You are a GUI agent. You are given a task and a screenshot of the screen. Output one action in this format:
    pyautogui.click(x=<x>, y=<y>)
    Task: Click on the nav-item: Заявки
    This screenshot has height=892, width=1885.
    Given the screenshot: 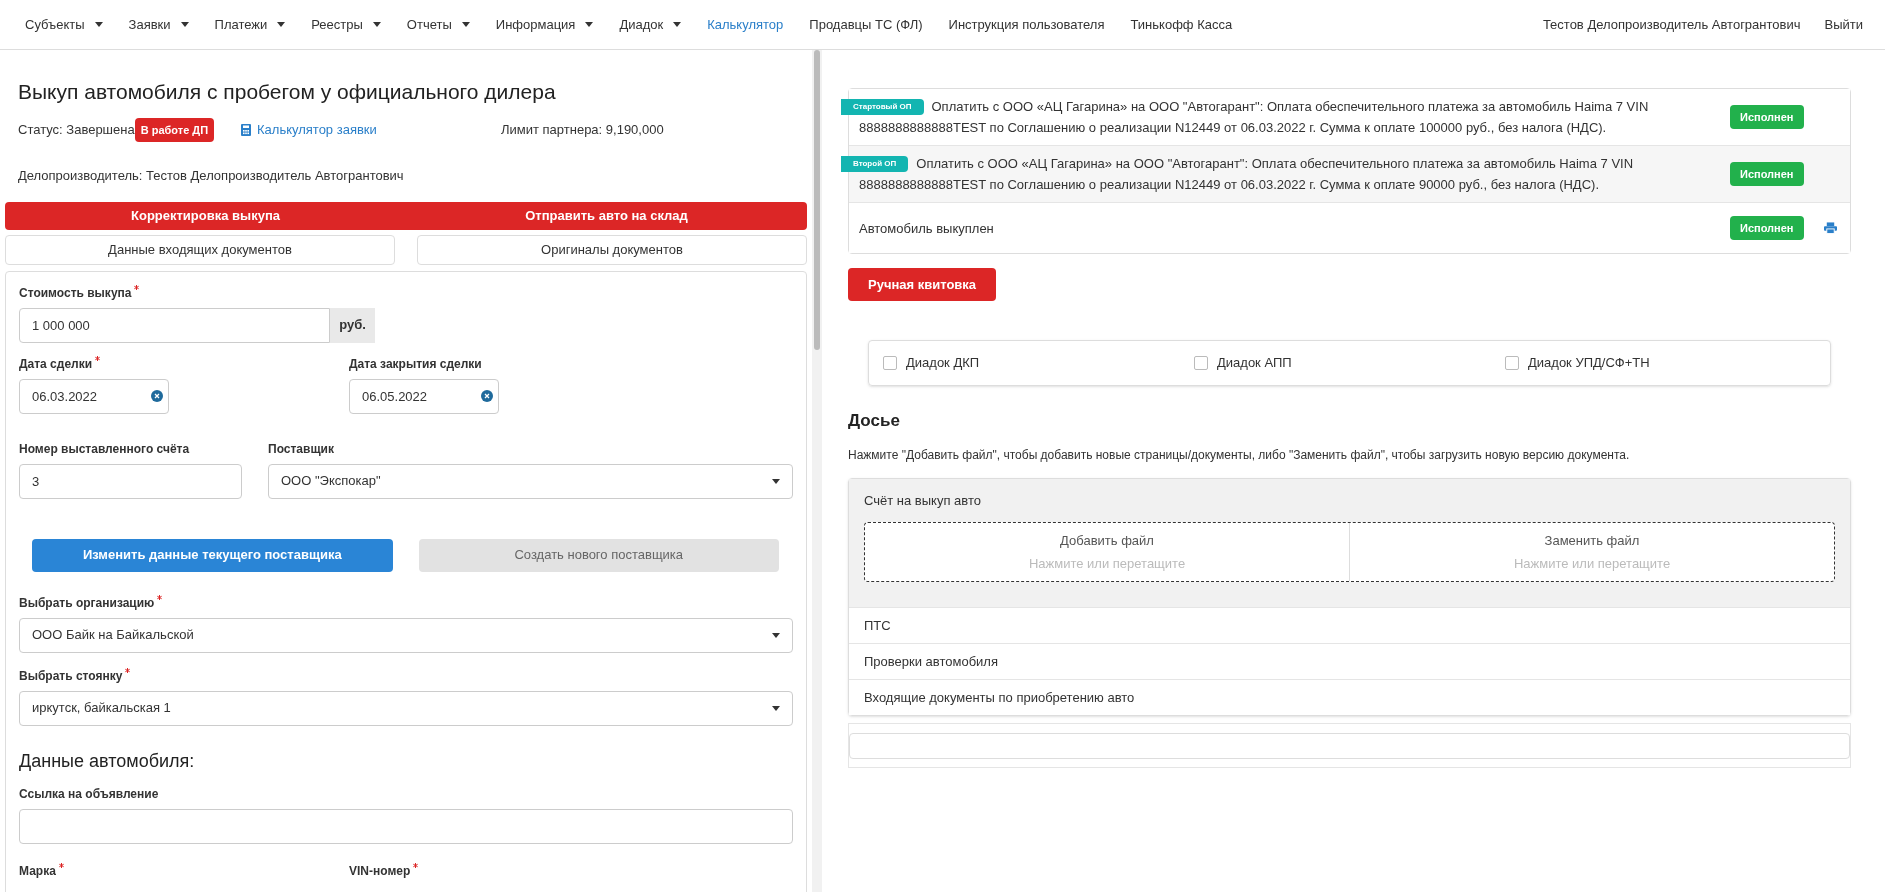 What is the action you would take?
    pyautogui.click(x=158, y=24)
    